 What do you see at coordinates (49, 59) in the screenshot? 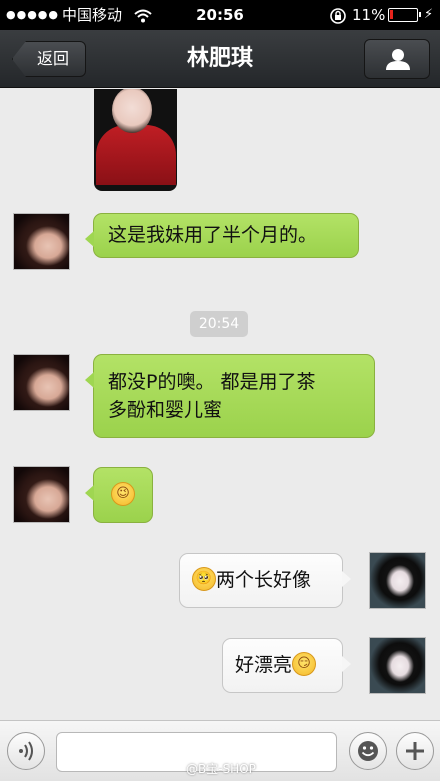
I see `back-button: 返回` at bounding box center [49, 59].